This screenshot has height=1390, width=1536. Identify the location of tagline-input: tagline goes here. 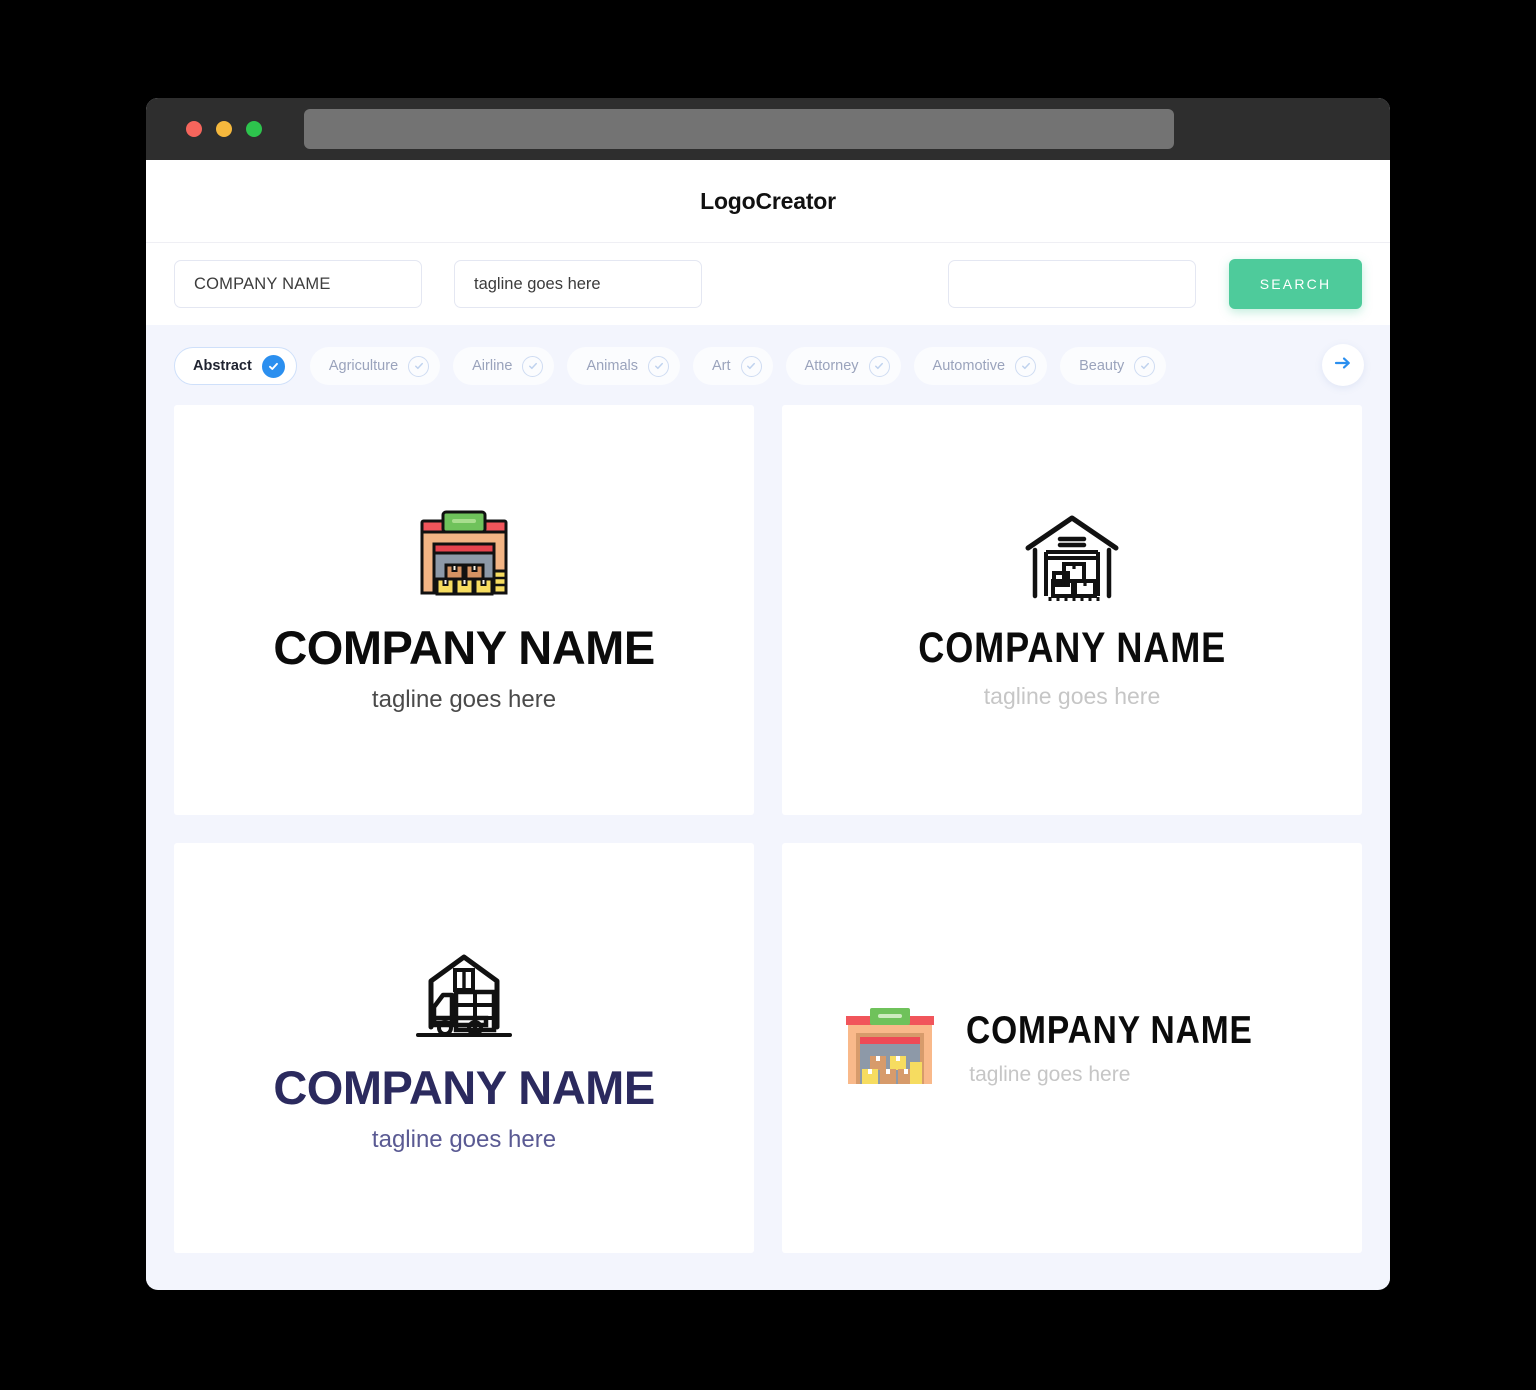
(578, 284).